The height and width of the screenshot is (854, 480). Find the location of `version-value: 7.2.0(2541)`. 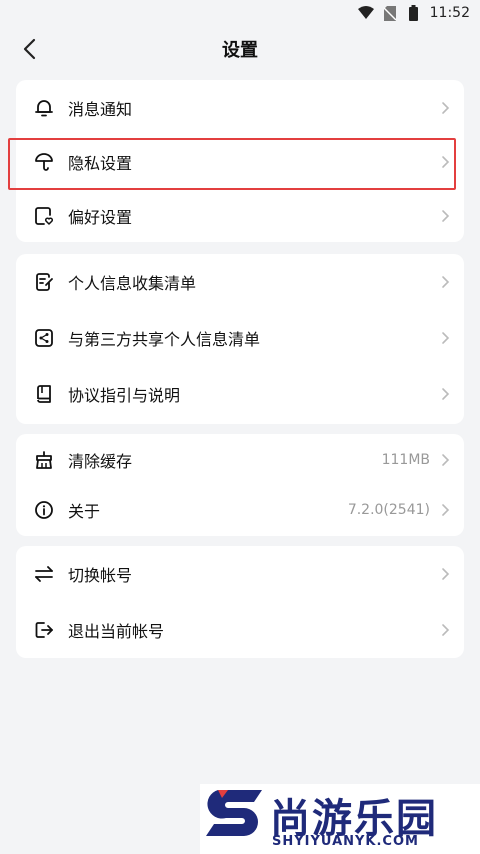

version-value: 7.2.0(2541) is located at coordinates (388, 510).